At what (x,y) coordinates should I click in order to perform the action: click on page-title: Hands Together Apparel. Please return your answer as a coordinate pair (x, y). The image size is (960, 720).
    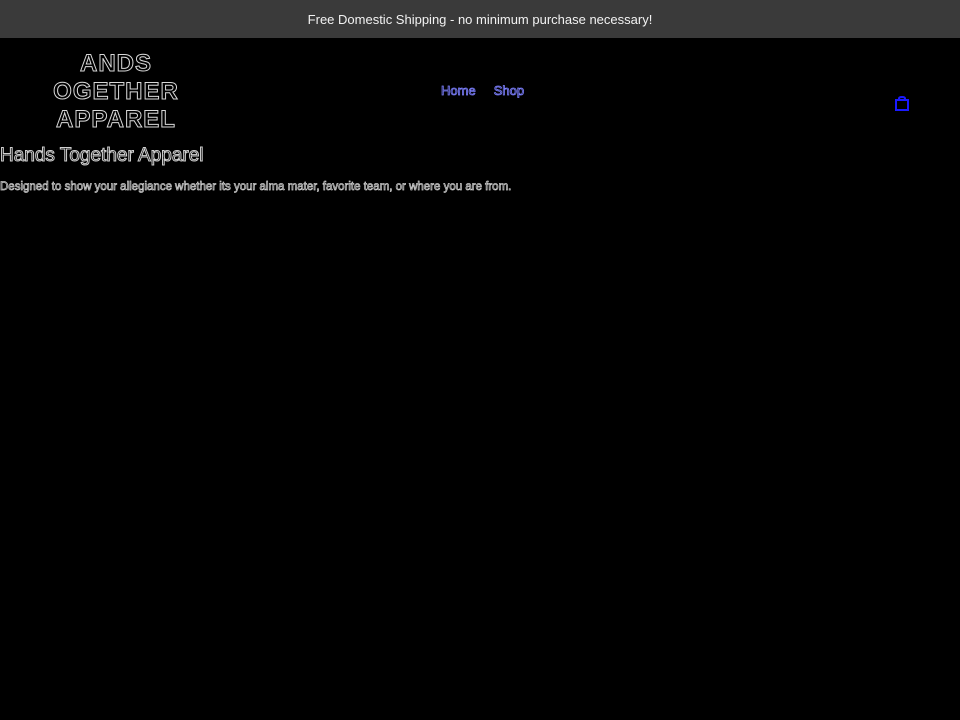
    Looking at the image, I should click on (102, 156).